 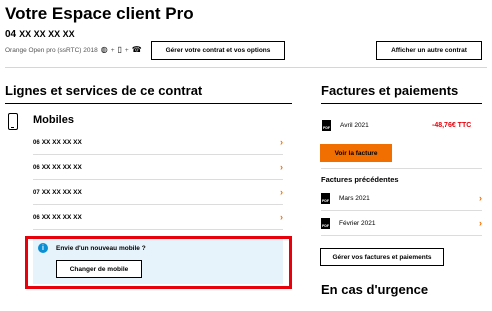 What do you see at coordinates (158, 193) in the screenshot?
I see `mobile-line-row: 07 XX XX XX XX ›` at bounding box center [158, 193].